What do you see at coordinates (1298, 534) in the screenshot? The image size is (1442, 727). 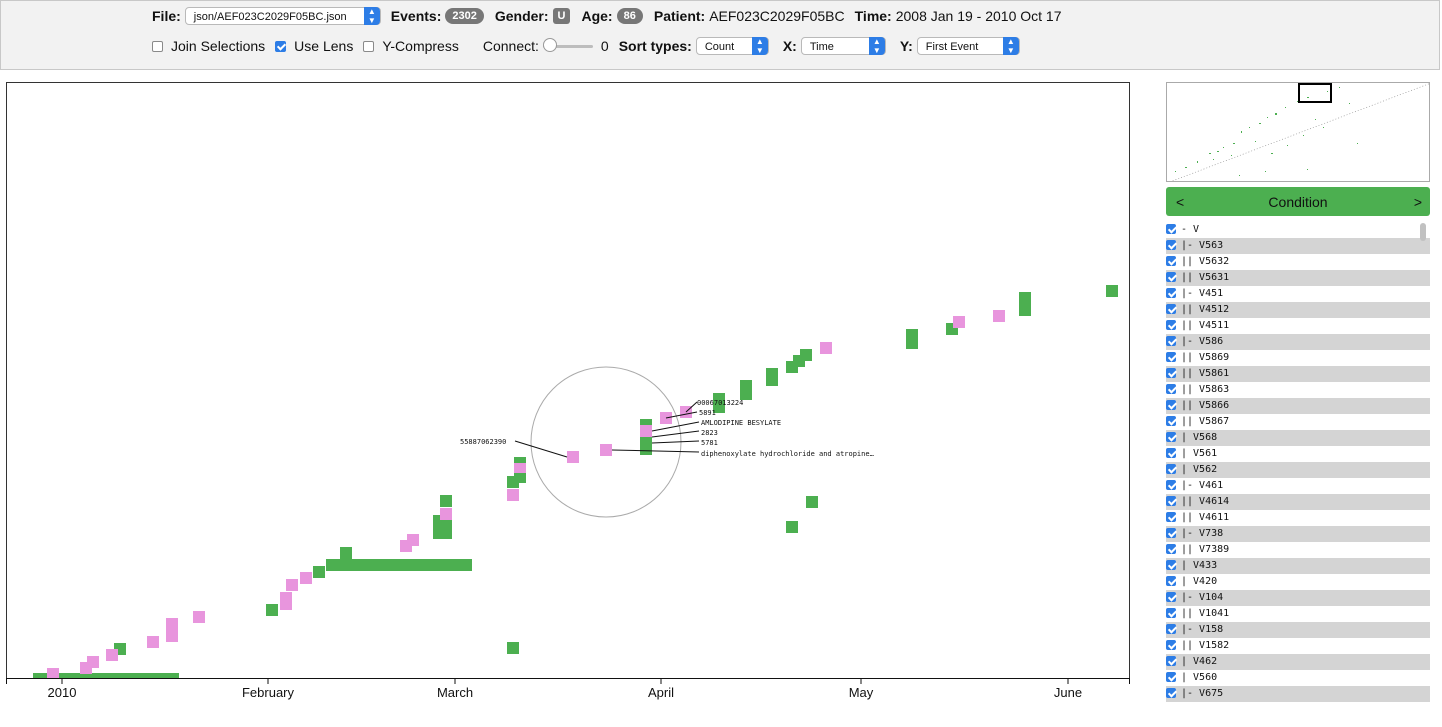 I see `tree-item: |- V738` at bounding box center [1298, 534].